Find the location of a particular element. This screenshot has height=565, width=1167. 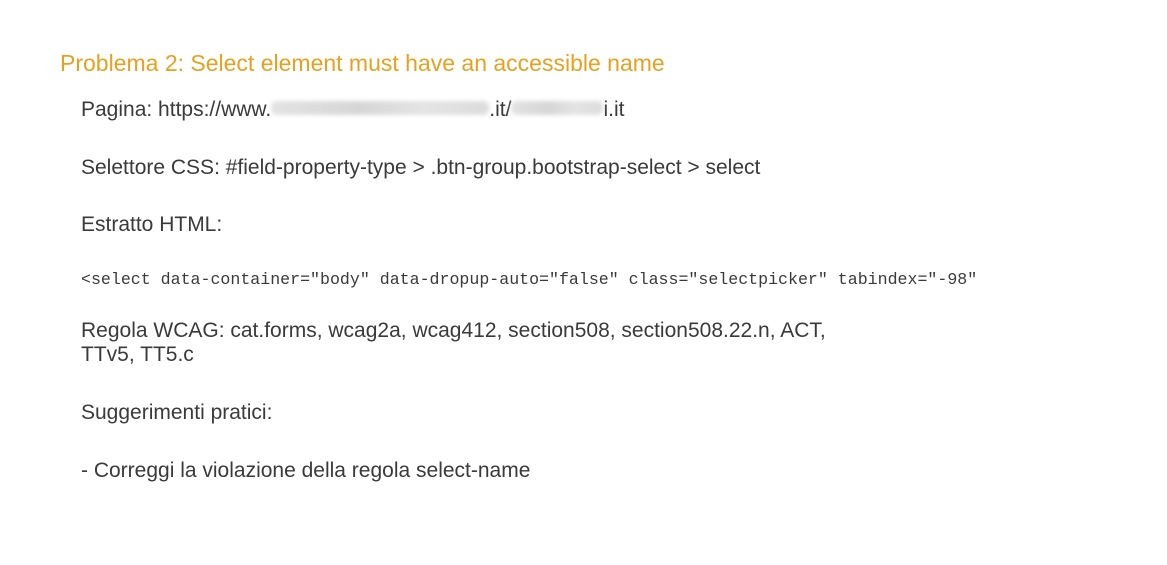

page-url-suffix: i.it is located at coordinates (614, 109).